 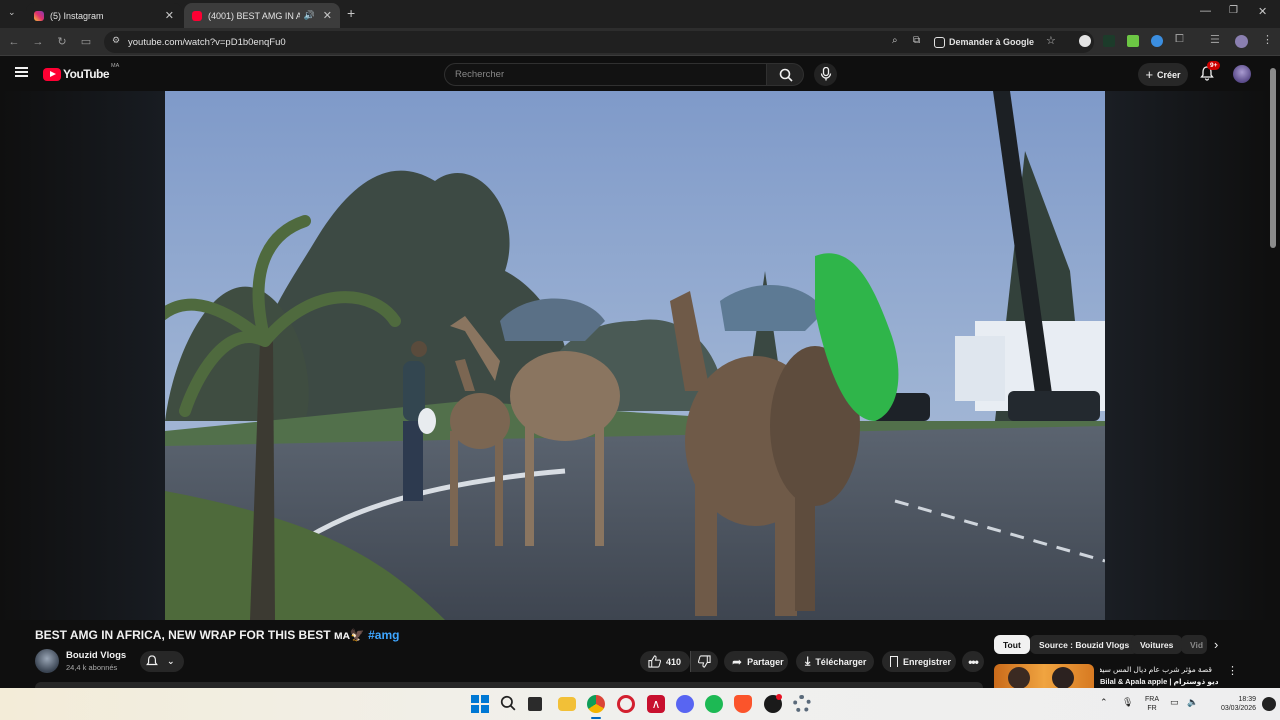 I want to click on tab-instagram: (5) Instagram ✕, so click(x=104, y=15).